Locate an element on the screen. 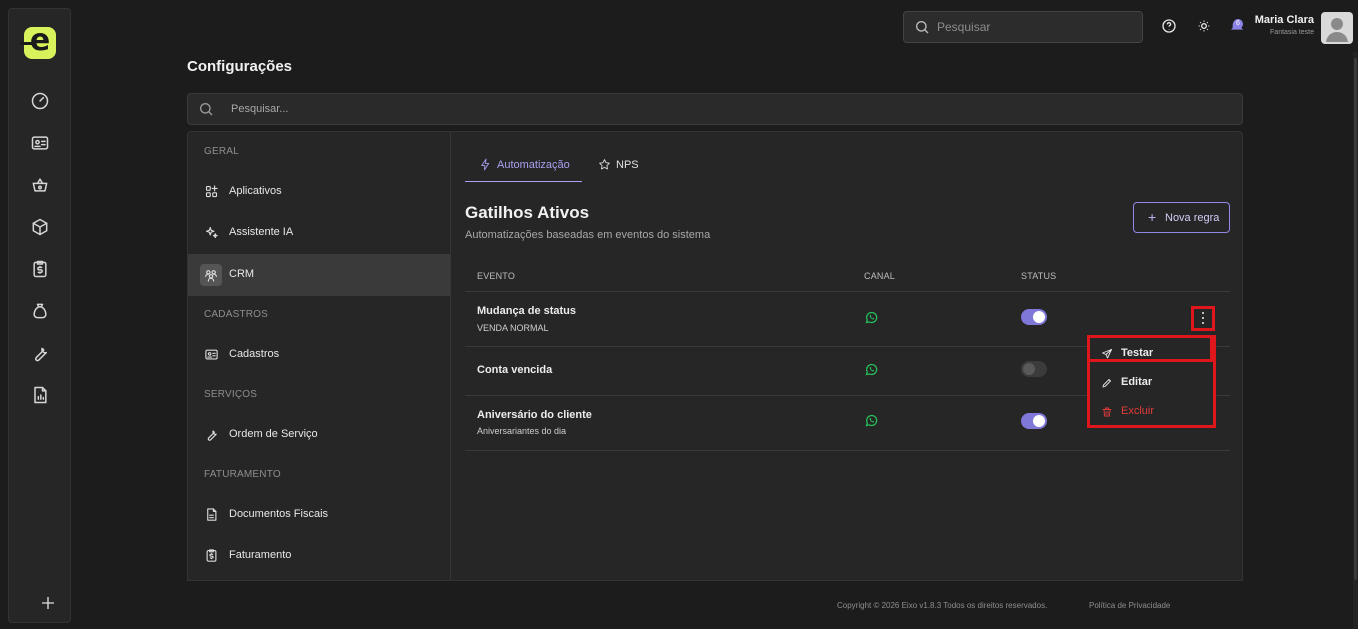 The image size is (1358, 629). nav-item-cadastros: Cadastros is located at coordinates (319, 355).